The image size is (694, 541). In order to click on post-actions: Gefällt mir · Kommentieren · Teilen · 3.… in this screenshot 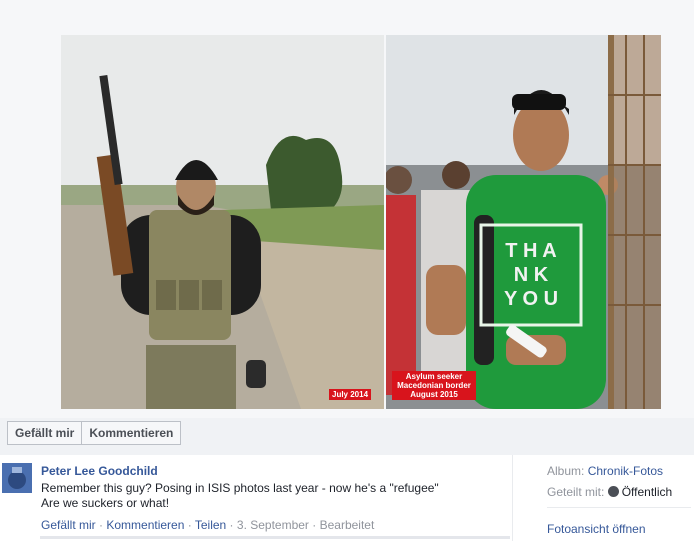, I will do `click(207, 525)`.